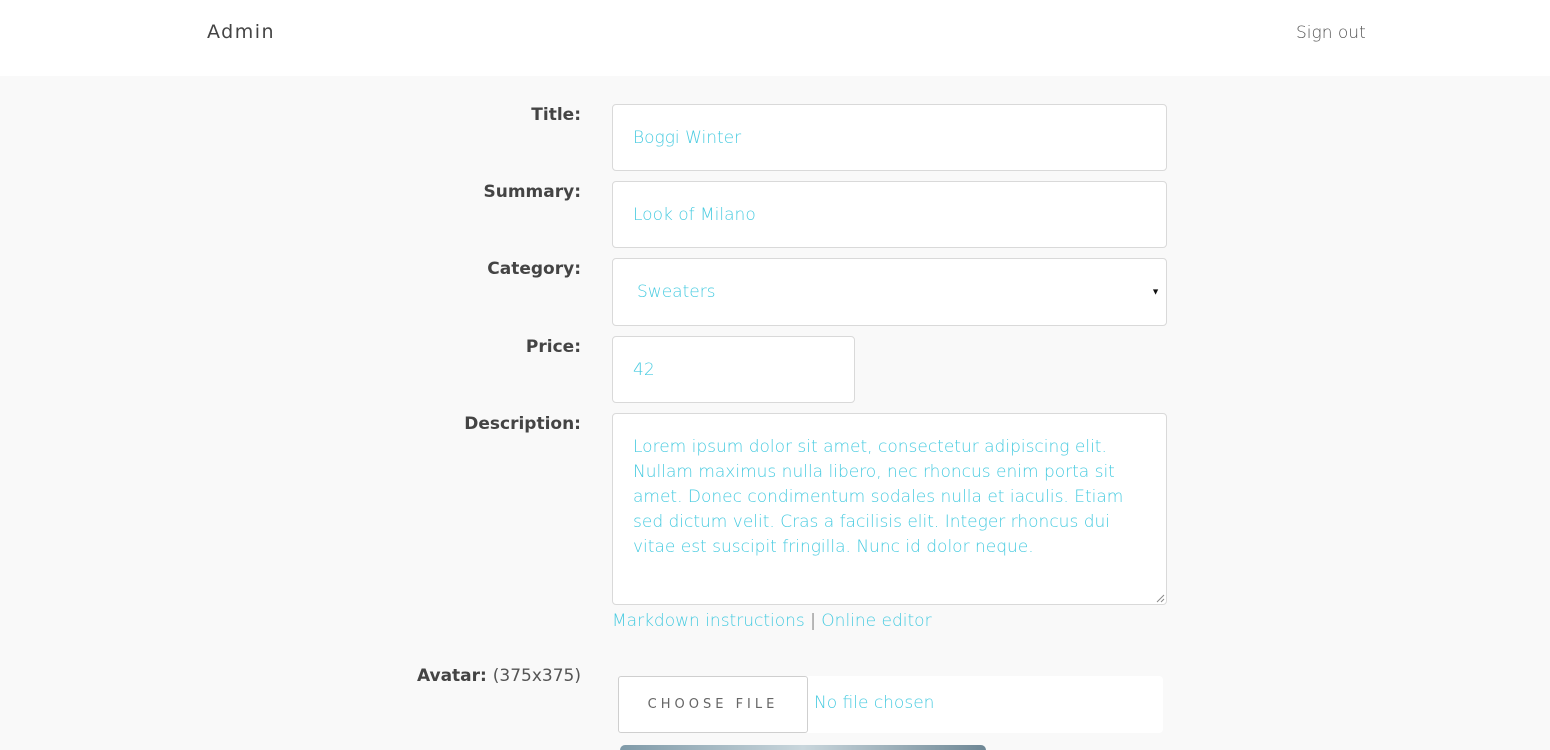 Image resolution: width=1550 pixels, height=750 pixels. I want to click on price-input-value: 42, so click(644, 369).